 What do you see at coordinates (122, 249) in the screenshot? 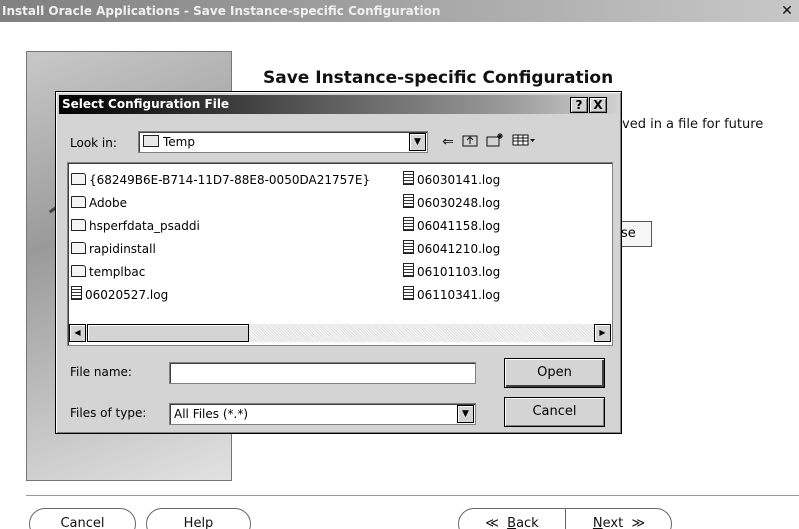
I see `file-name: rapidinstall` at bounding box center [122, 249].